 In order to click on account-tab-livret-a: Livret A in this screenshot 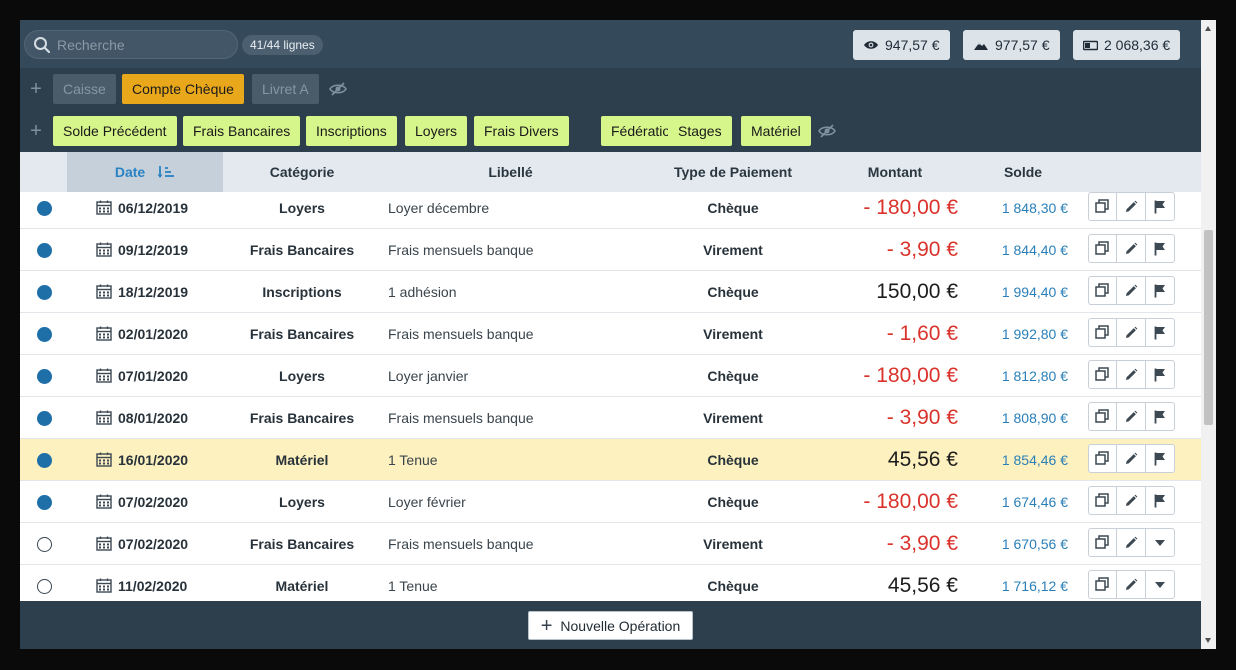, I will do `click(285, 89)`.